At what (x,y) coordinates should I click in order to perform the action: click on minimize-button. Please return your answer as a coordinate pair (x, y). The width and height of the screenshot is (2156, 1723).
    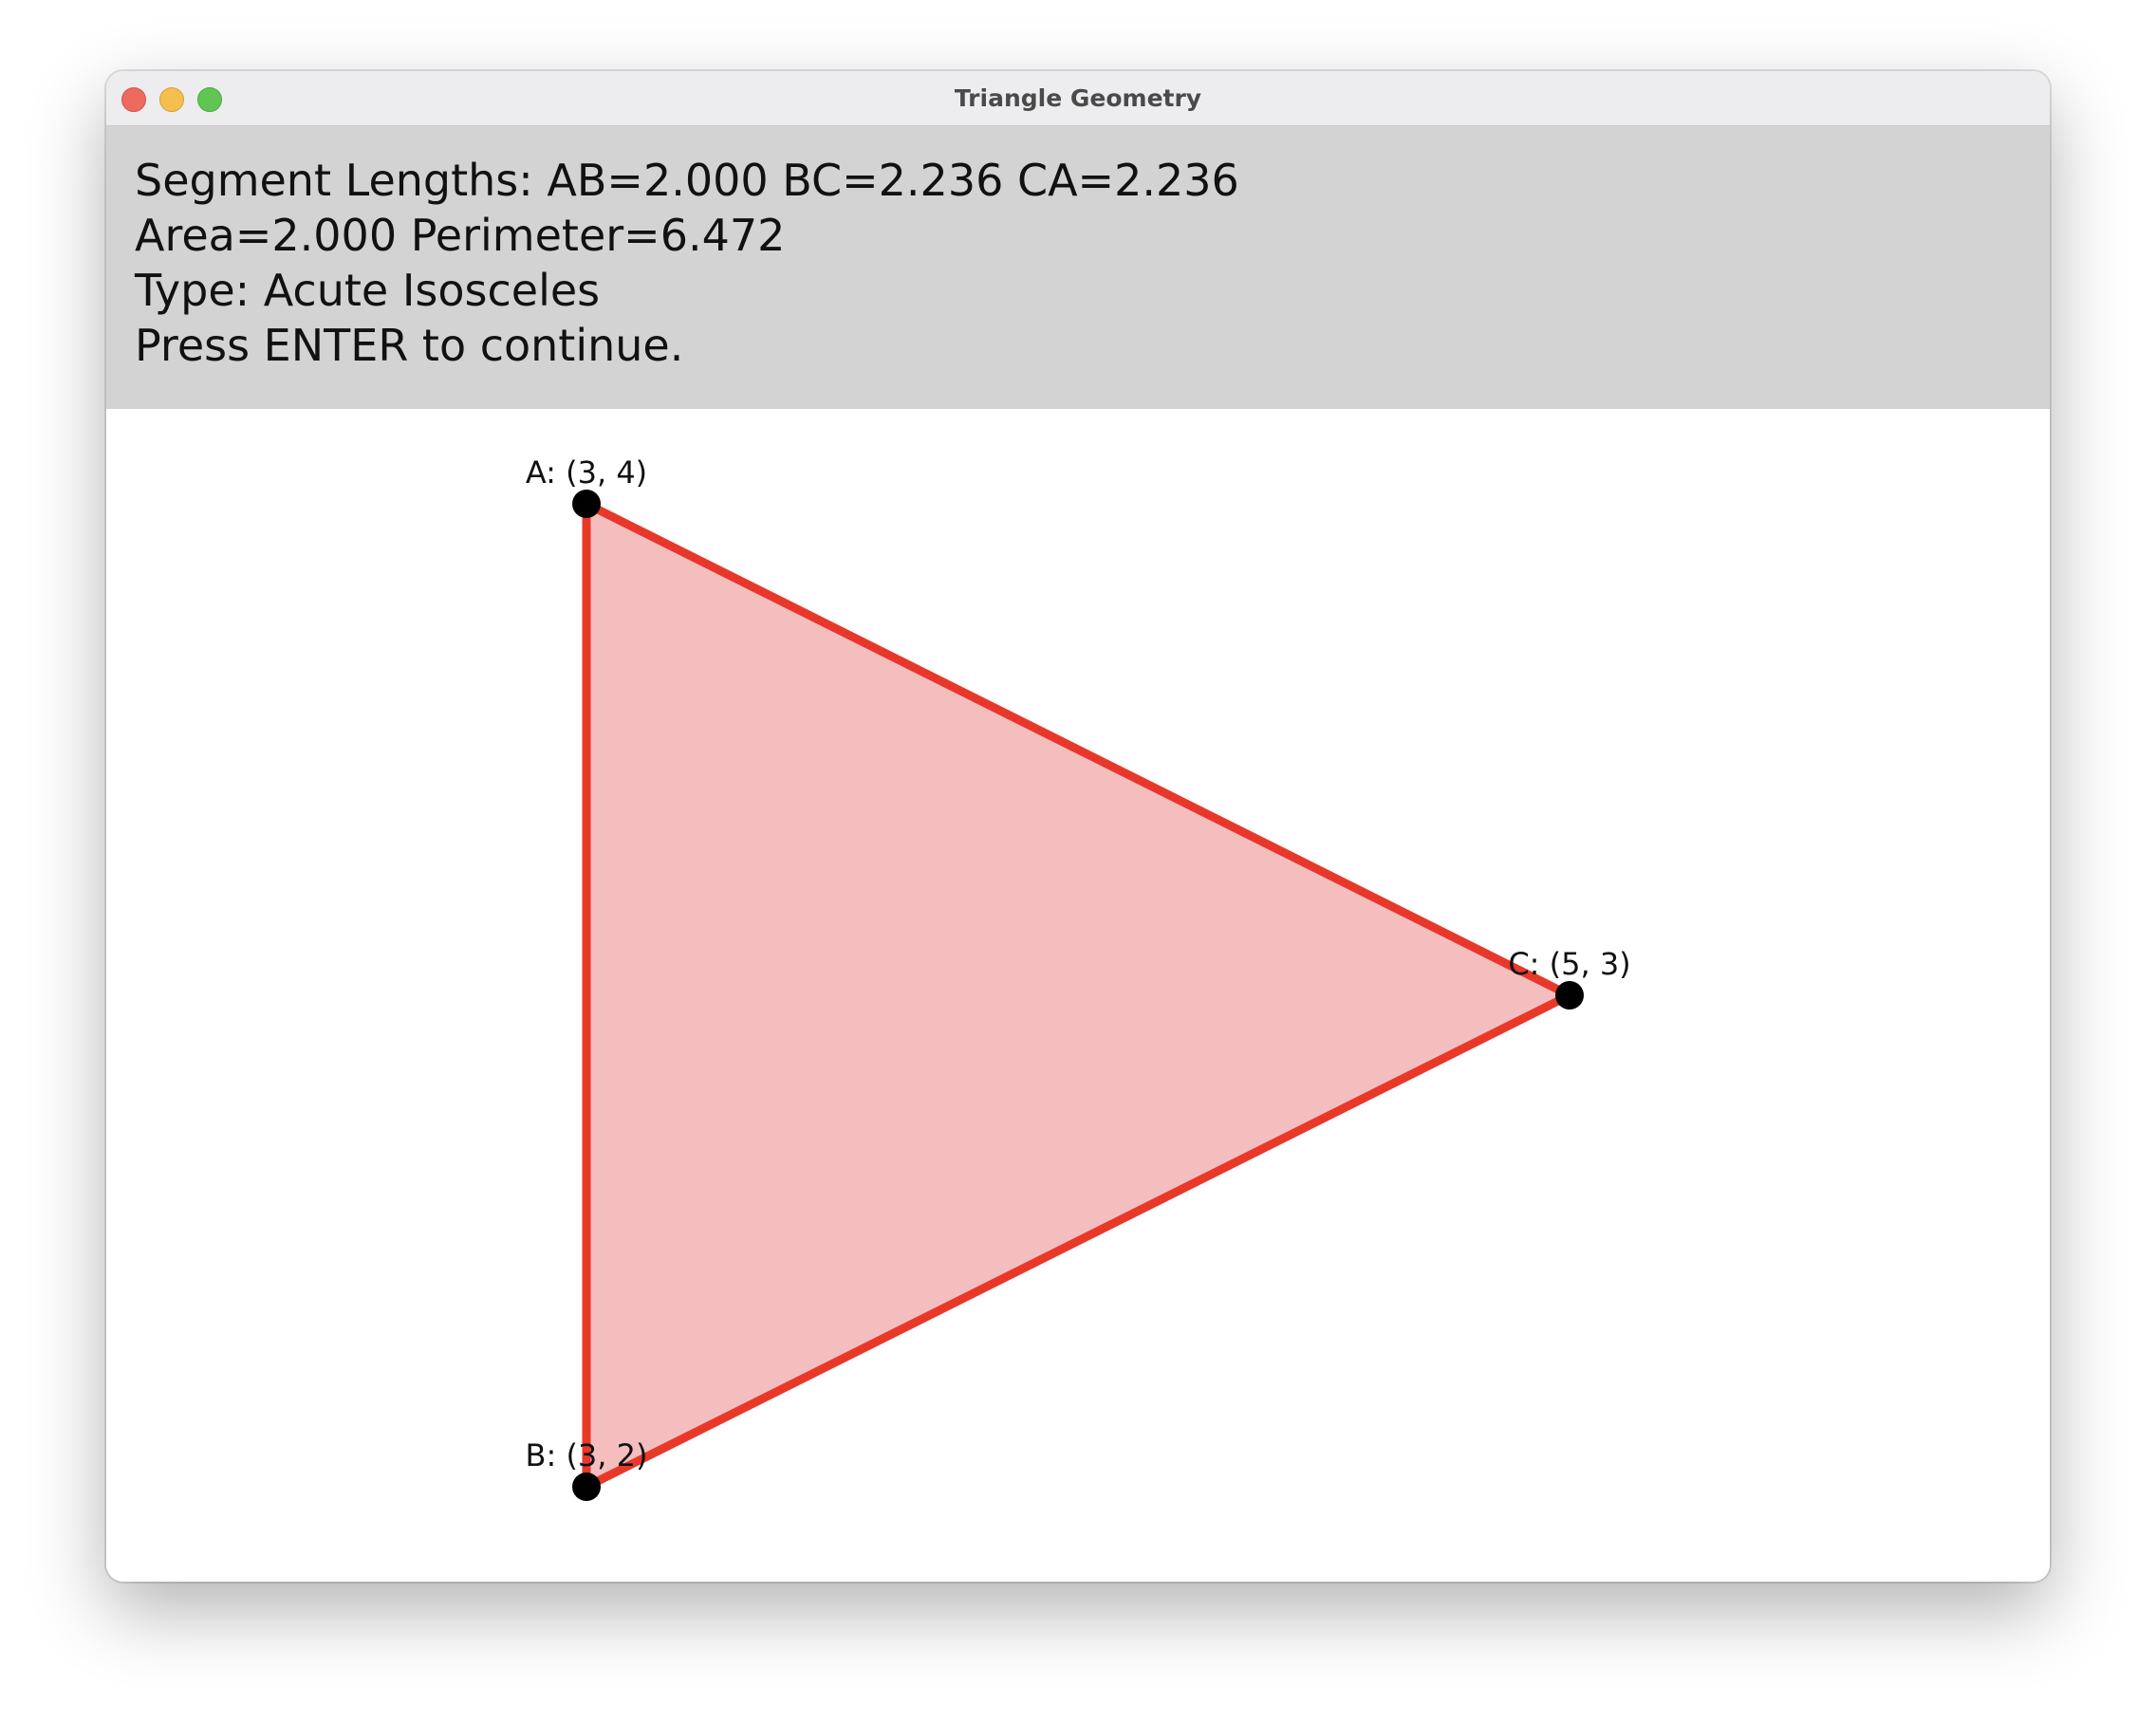
    Looking at the image, I should click on (171, 99).